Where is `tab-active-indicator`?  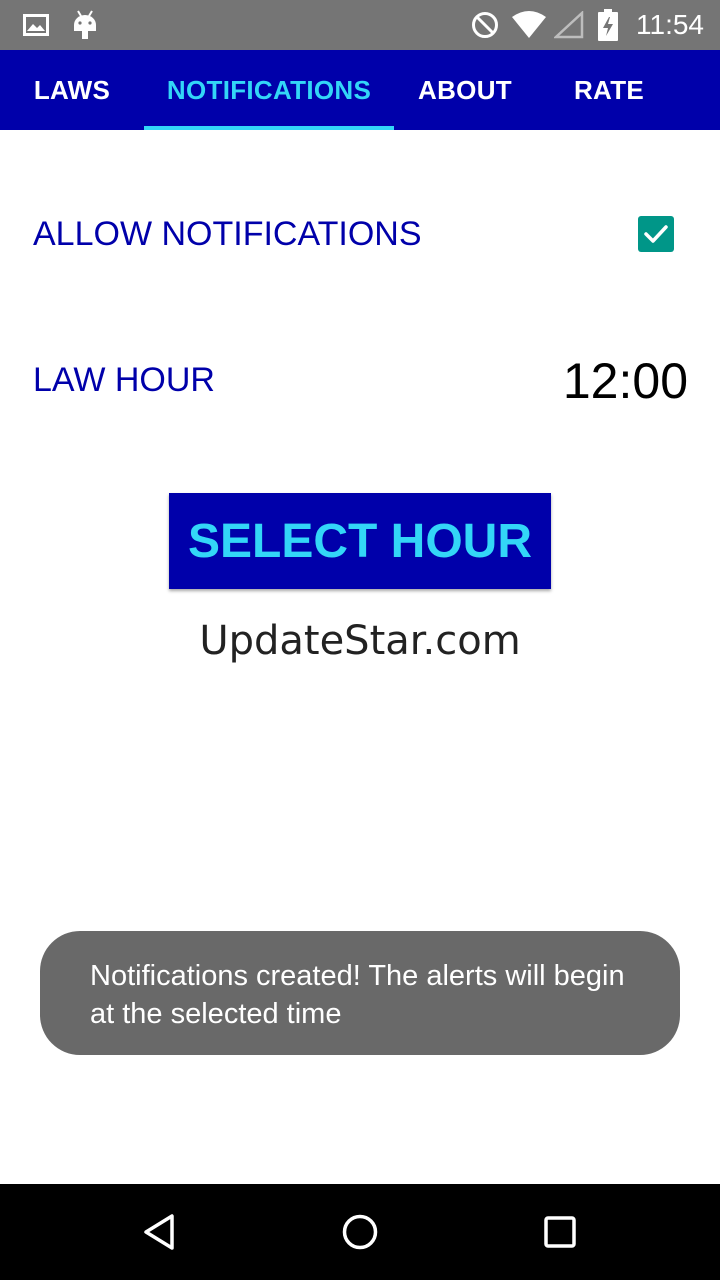 tab-active-indicator is located at coordinates (269, 128).